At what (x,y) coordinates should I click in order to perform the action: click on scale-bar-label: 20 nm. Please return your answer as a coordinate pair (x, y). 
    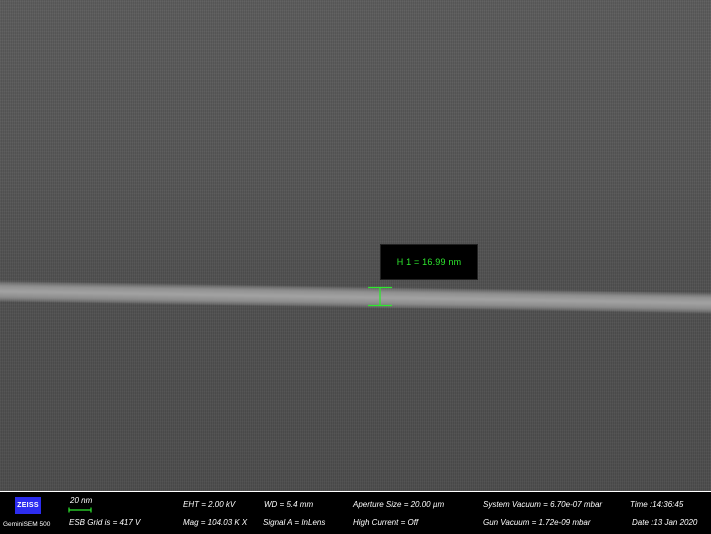
    Looking at the image, I should click on (81, 500).